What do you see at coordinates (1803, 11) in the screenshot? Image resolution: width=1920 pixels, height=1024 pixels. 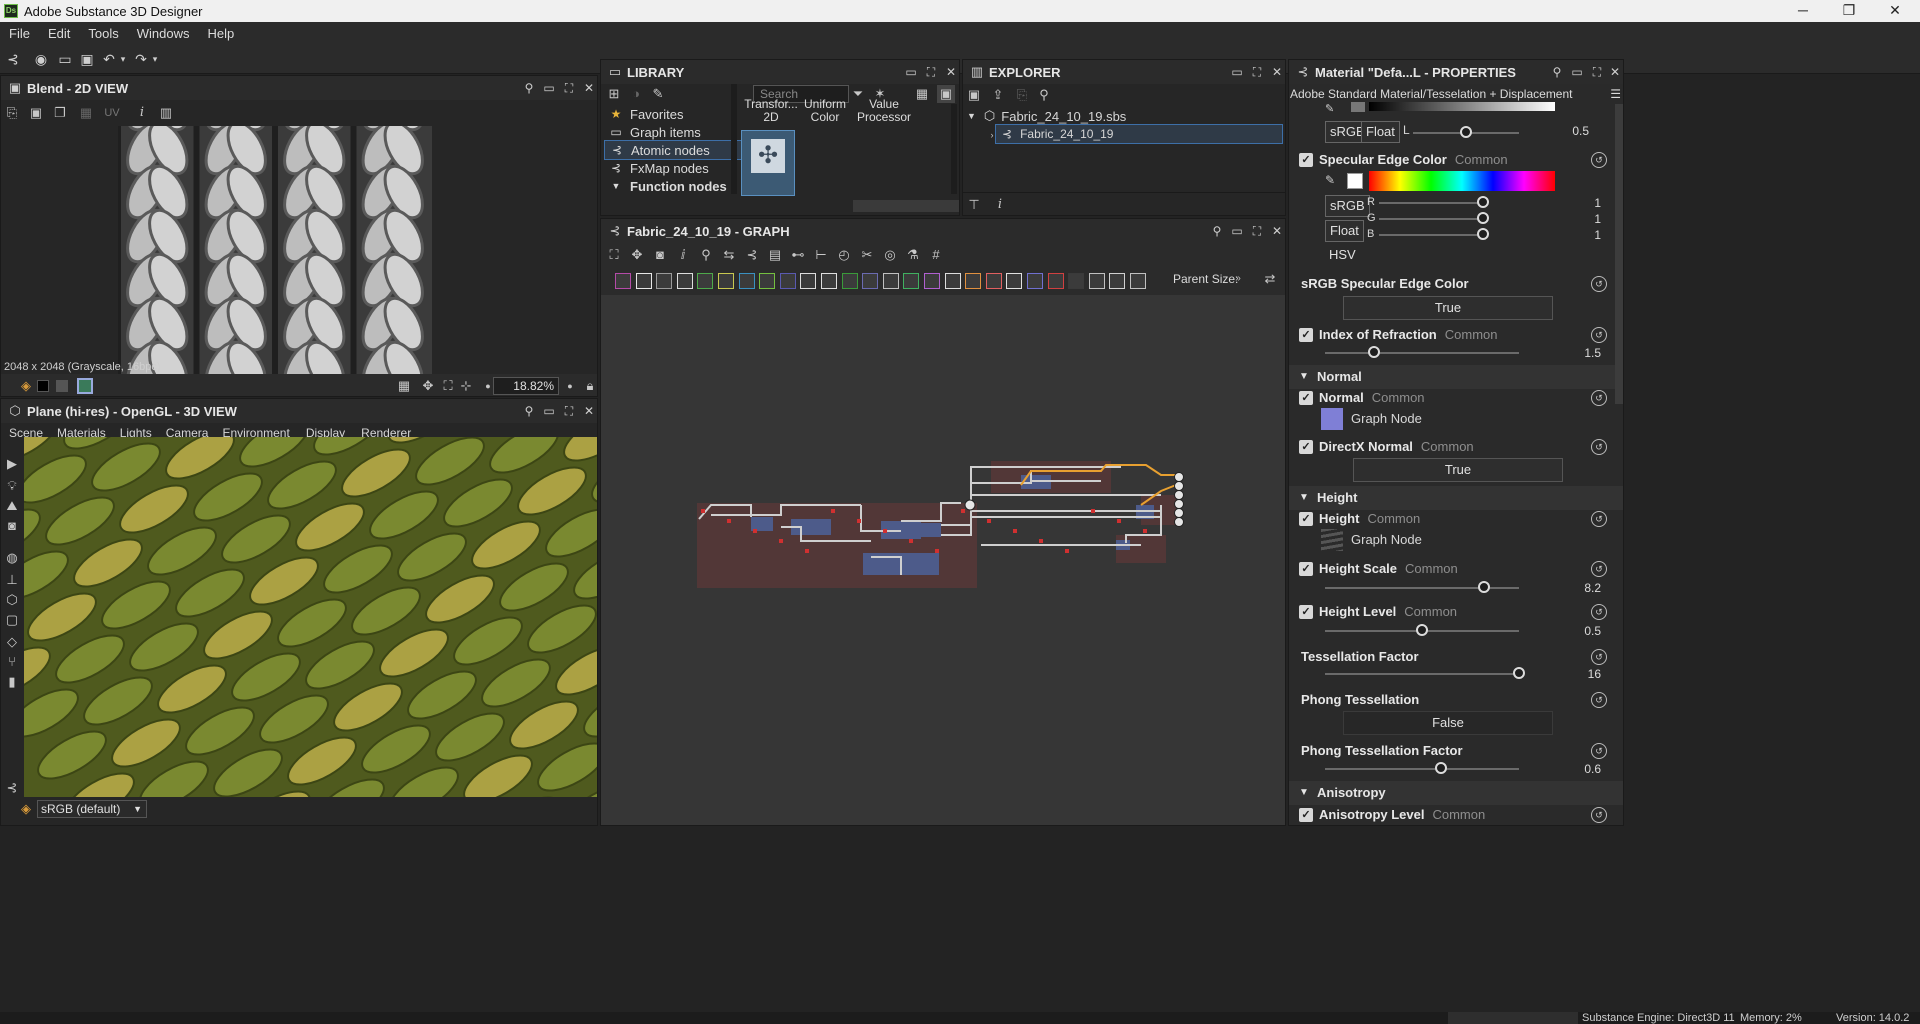 I see `minimize-button: ─` at bounding box center [1803, 11].